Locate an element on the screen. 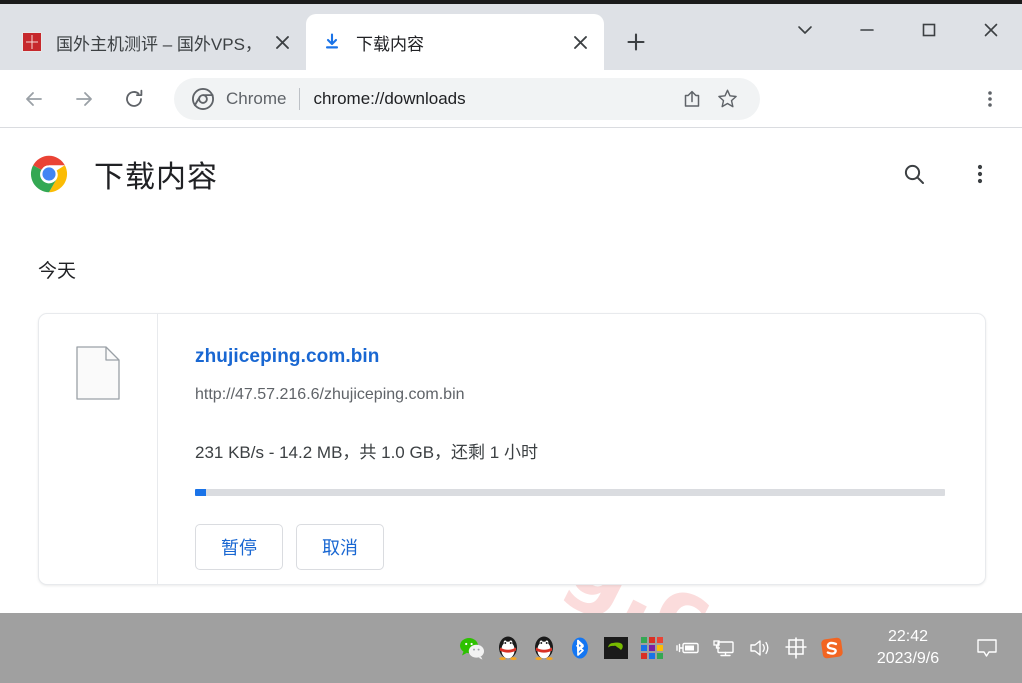  qq-icon is located at coordinates (508, 648).